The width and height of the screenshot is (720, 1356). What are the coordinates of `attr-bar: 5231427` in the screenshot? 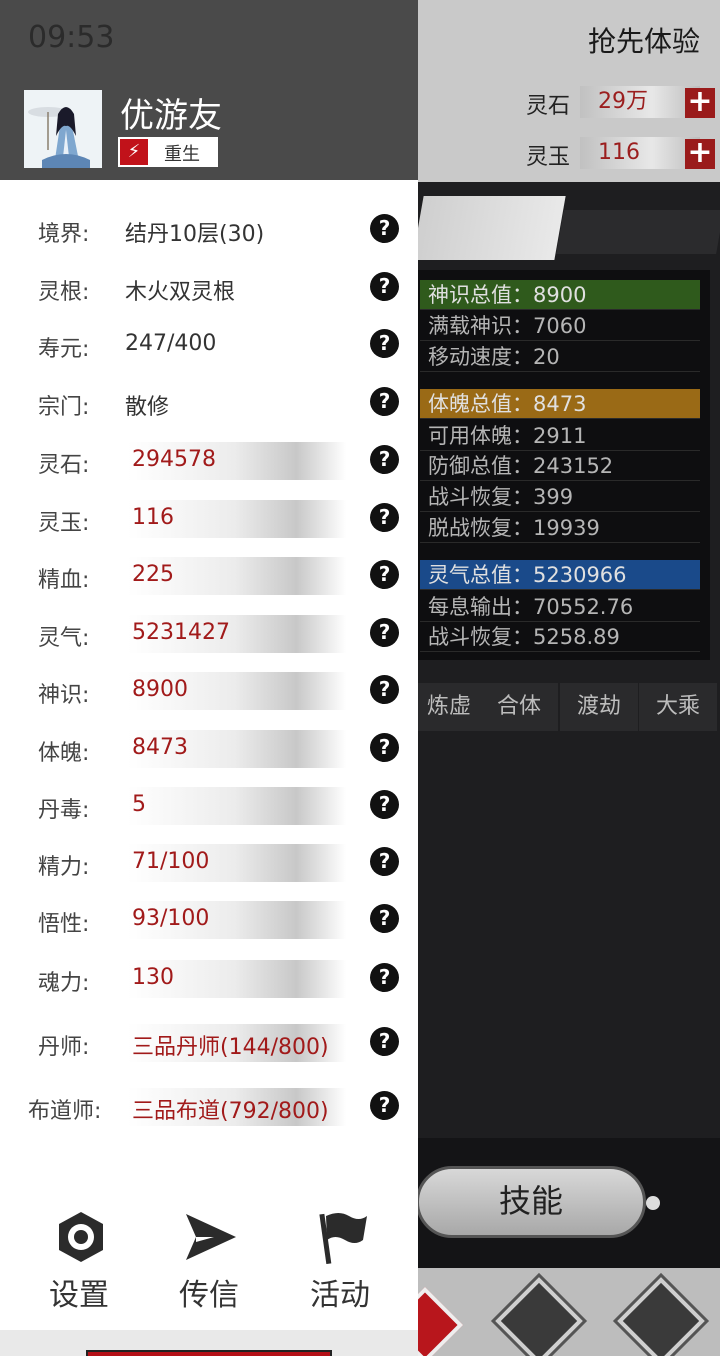 It's located at (222, 634).